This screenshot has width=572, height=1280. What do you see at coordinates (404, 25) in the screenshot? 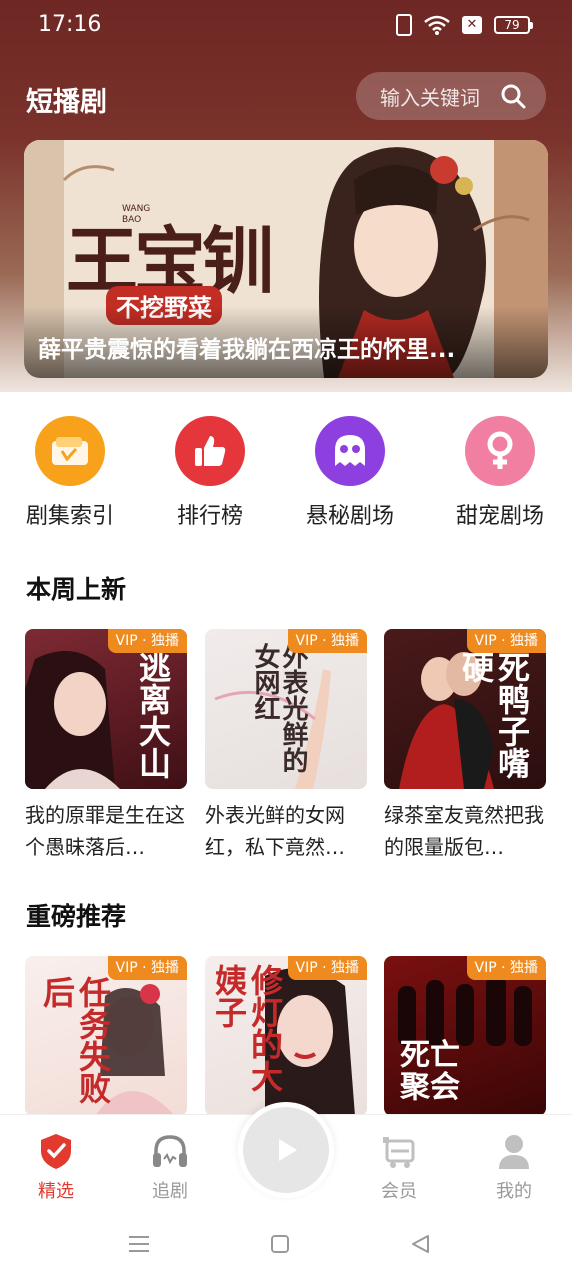
I see `vibrate-icon` at bounding box center [404, 25].